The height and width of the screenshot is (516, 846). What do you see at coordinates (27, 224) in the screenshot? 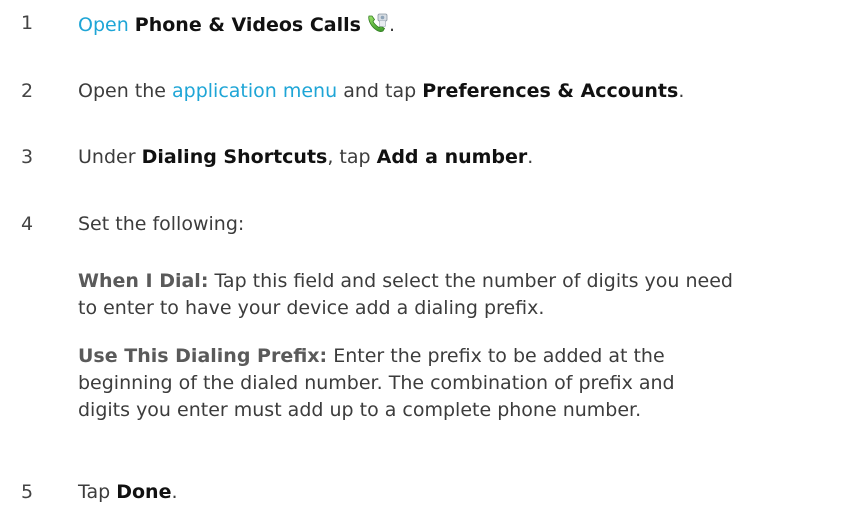
I see `step-number: 4` at bounding box center [27, 224].